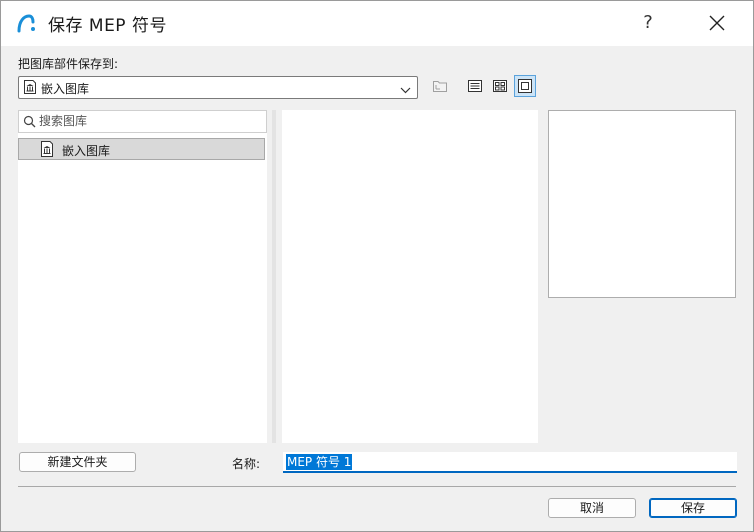  Describe the element at coordinates (319, 462) in the screenshot. I see `name-input-value: MEP 符号 1` at that location.